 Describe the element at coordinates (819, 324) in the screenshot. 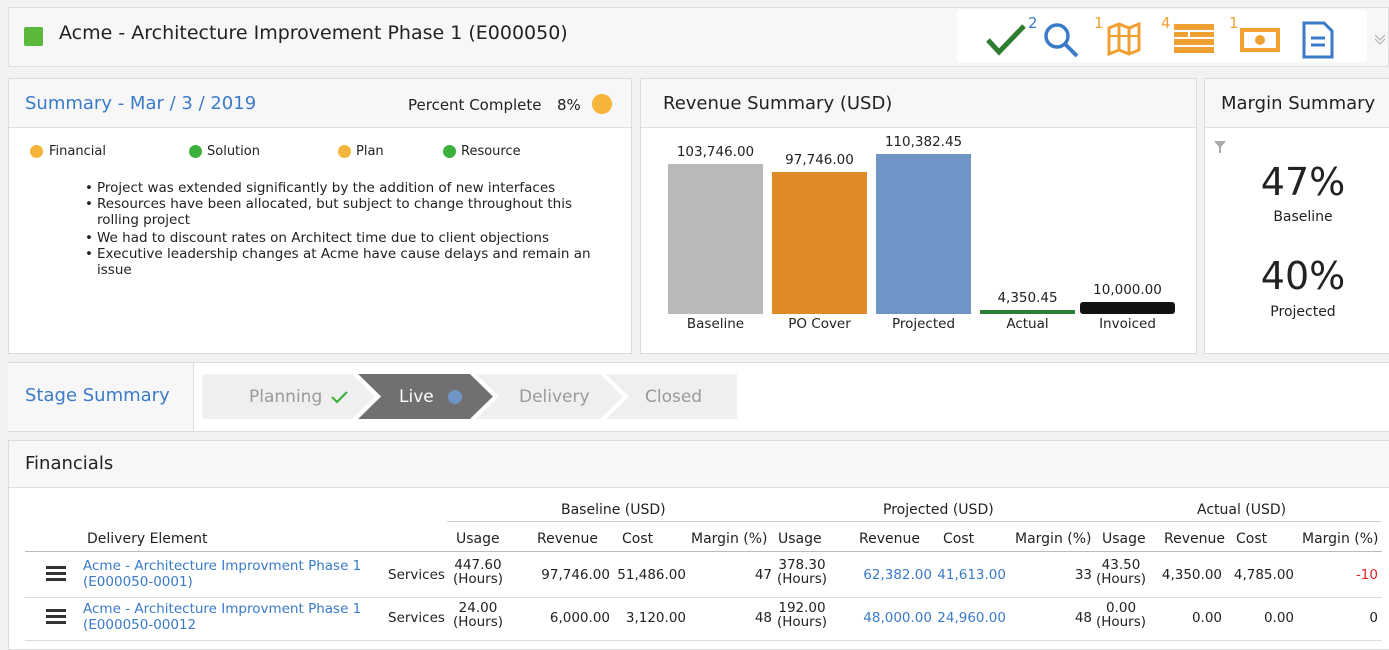

I see `revenue-bar-label: PO Cover` at that location.